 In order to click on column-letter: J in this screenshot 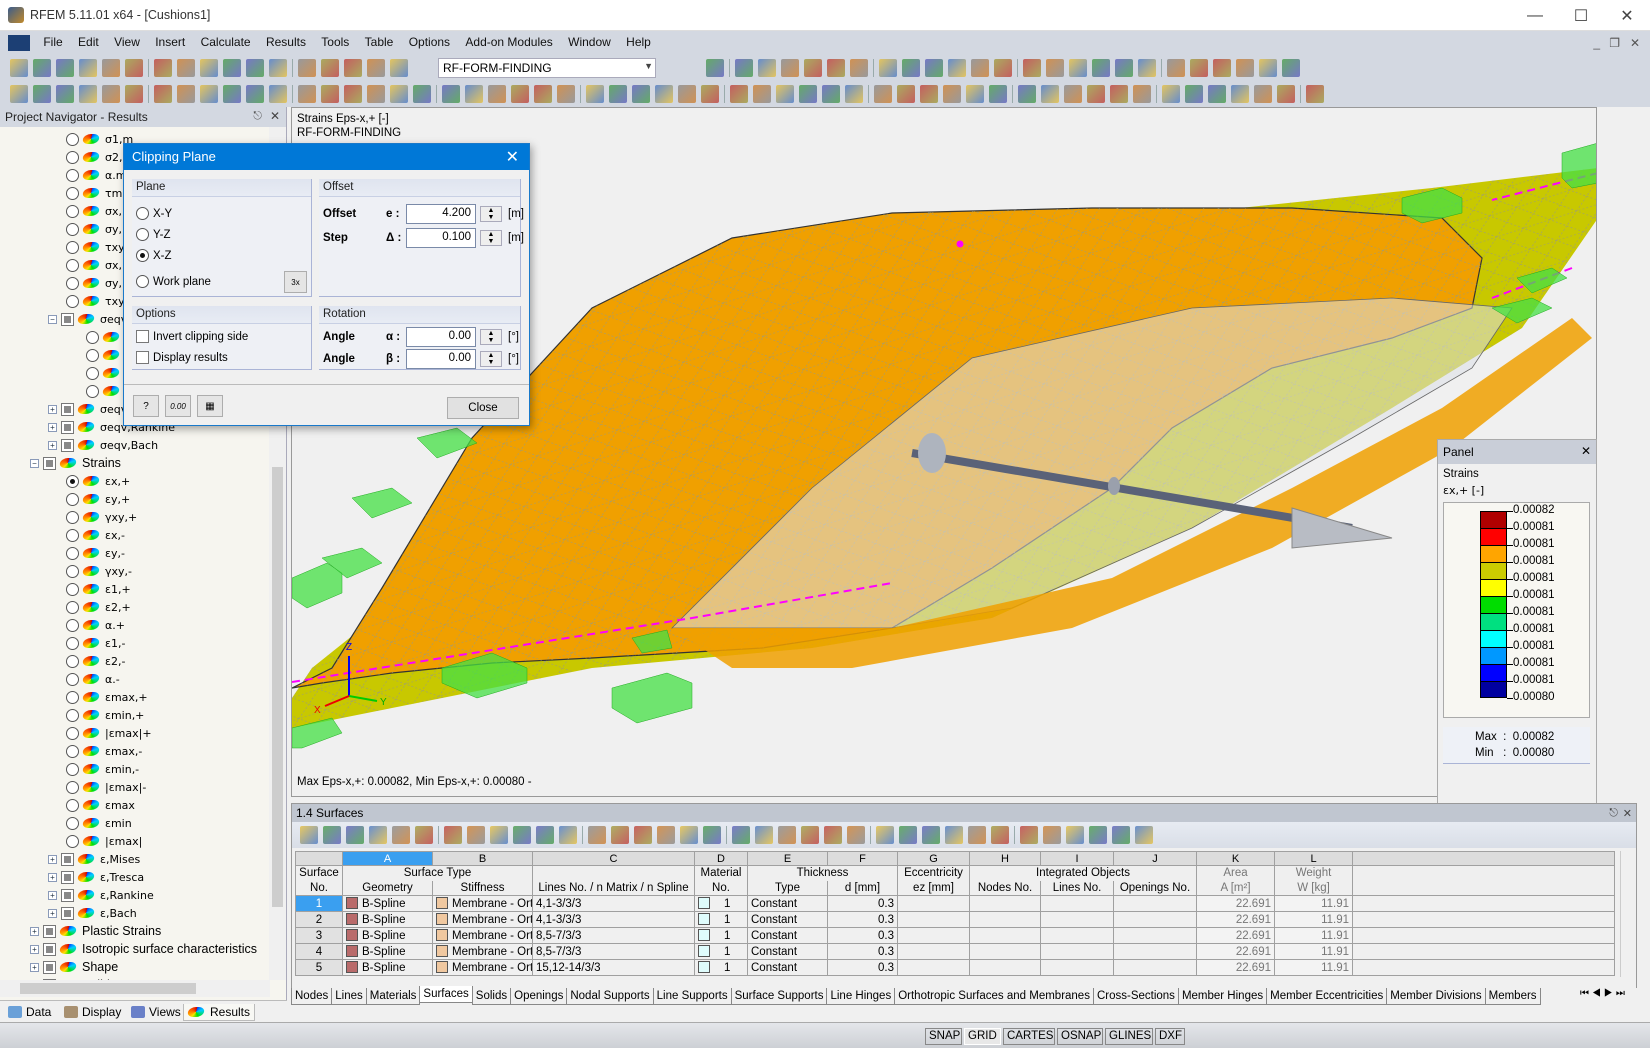, I will do `click(1155, 858)`.